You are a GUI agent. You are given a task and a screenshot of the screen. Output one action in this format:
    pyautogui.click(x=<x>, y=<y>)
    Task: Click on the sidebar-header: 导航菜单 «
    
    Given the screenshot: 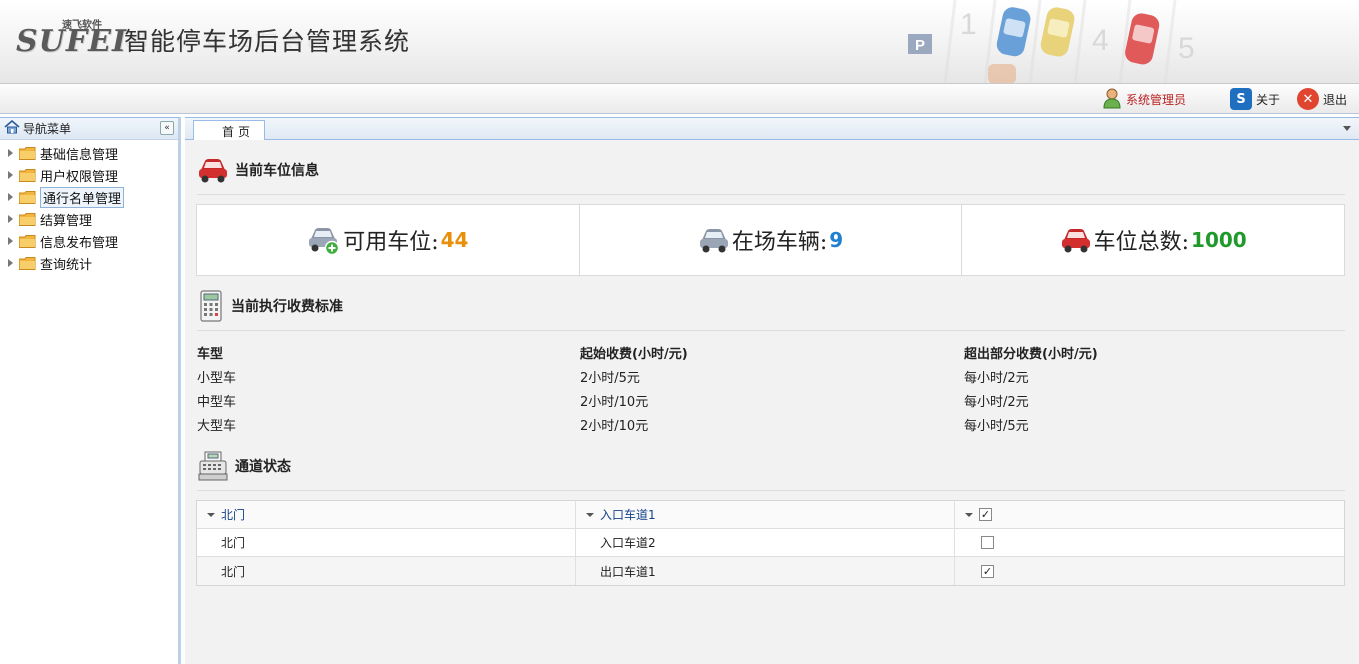 What is the action you would take?
    pyautogui.click(x=89, y=129)
    